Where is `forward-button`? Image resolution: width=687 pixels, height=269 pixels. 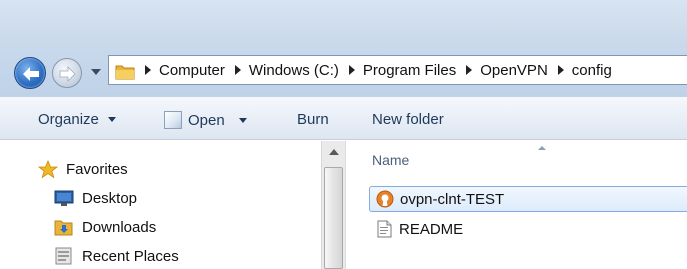
forward-button is located at coordinates (67, 73).